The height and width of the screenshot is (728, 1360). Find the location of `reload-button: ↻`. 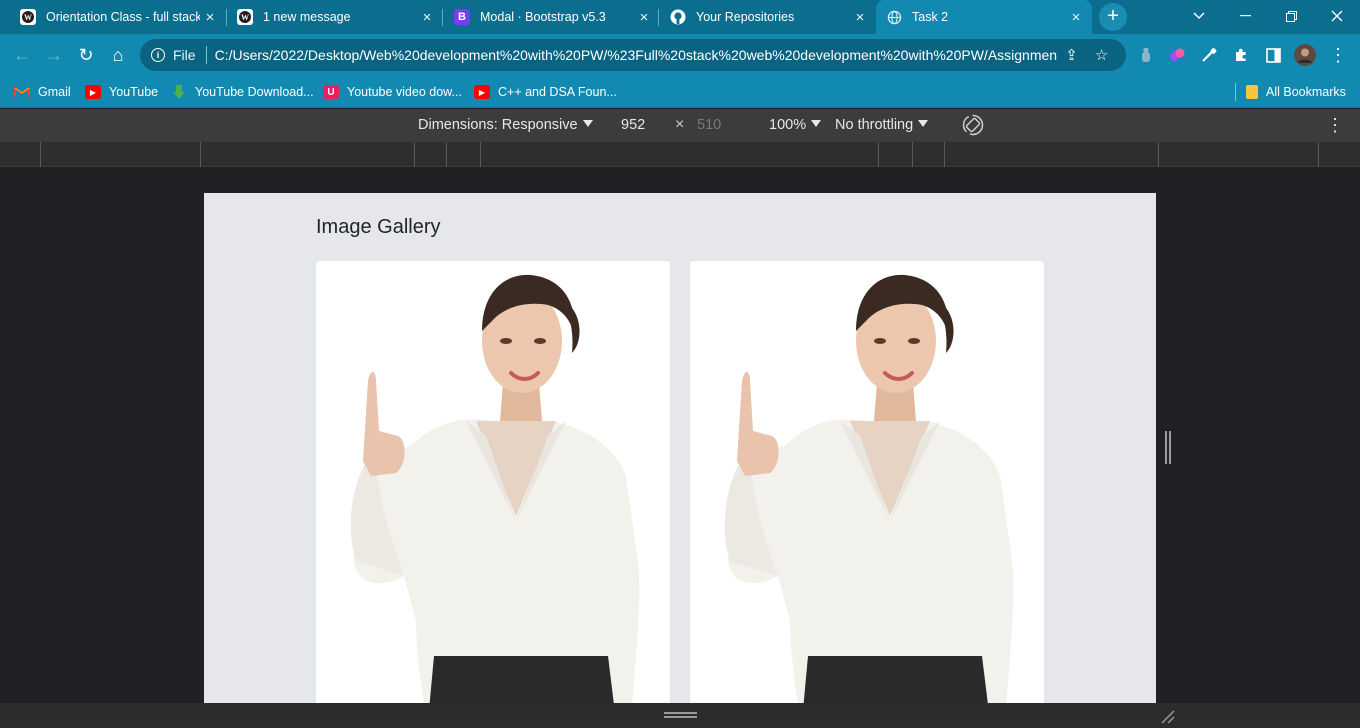

reload-button: ↻ is located at coordinates (86, 55).